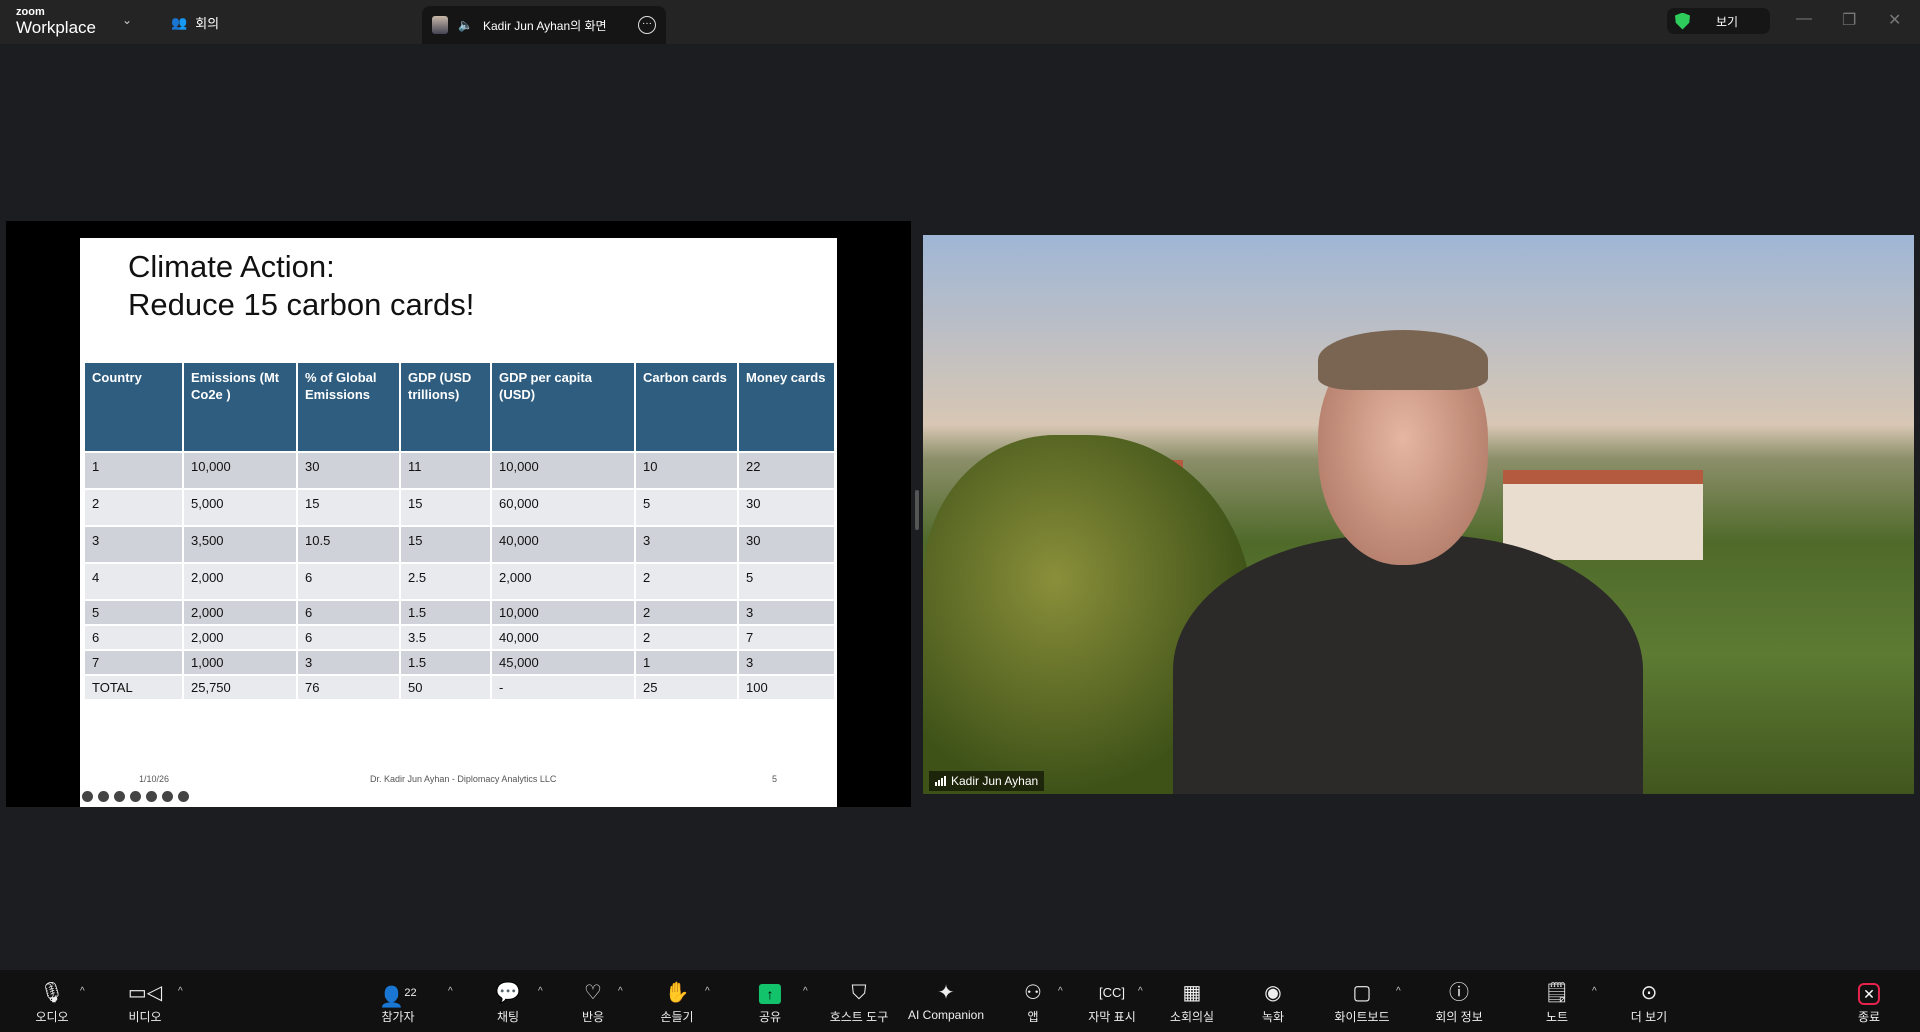 The width and height of the screenshot is (1920, 1032). What do you see at coordinates (1060, 991) in the screenshot?
I see `apps-caret: ^` at bounding box center [1060, 991].